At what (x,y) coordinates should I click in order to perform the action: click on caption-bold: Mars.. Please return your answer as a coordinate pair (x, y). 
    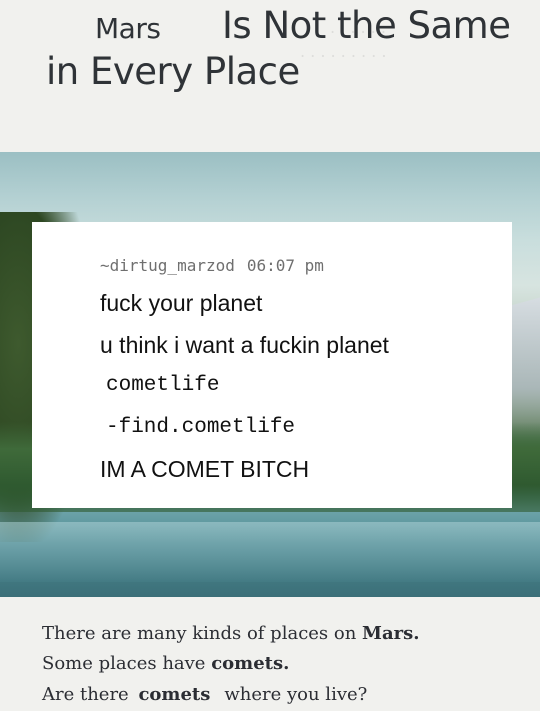
    Looking at the image, I should click on (391, 633).